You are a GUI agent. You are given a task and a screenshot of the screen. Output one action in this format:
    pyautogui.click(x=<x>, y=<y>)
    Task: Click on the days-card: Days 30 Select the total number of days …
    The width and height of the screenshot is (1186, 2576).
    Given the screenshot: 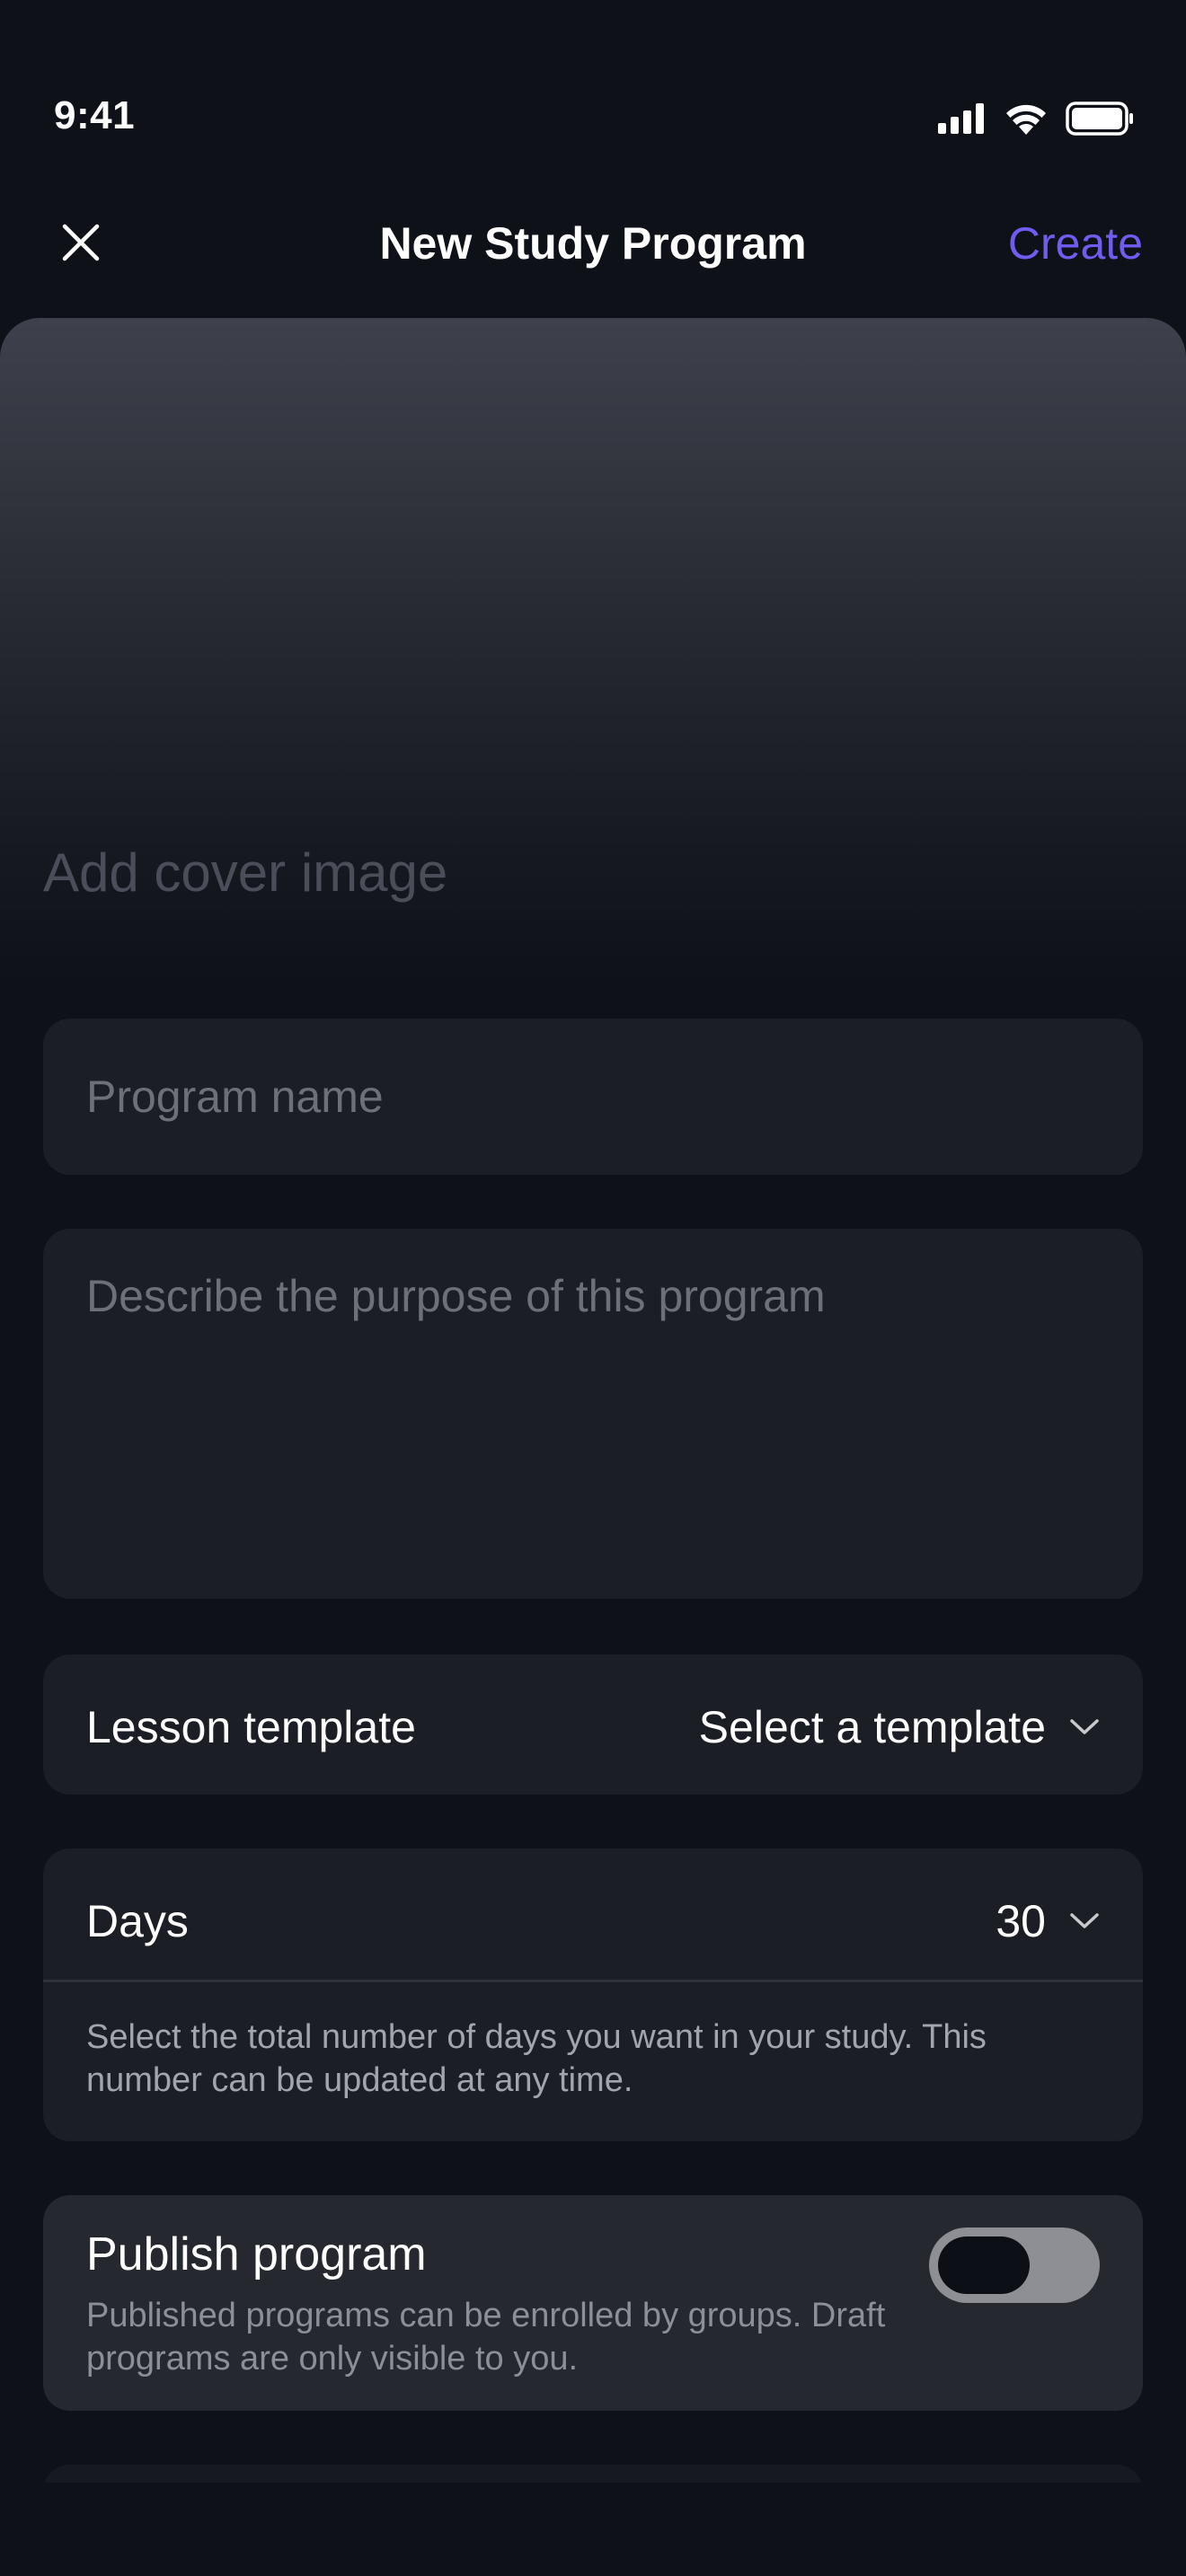 What is the action you would take?
    pyautogui.click(x=593, y=1995)
    